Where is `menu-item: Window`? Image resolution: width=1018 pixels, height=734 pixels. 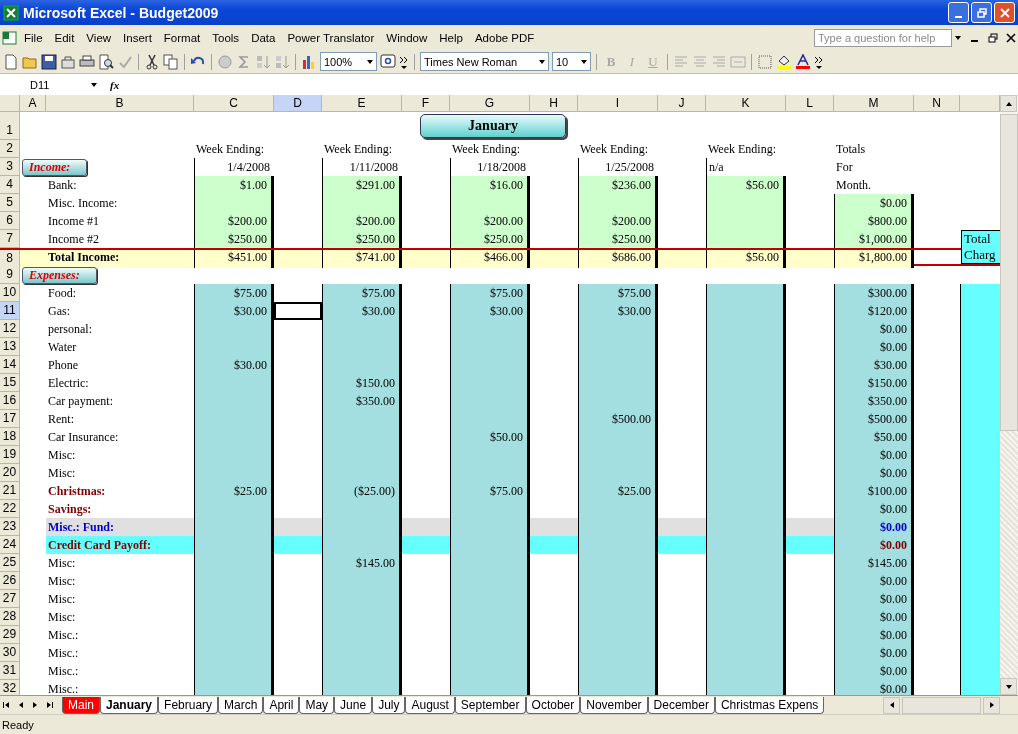
menu-item: Window is located at coordinates (407, 37).